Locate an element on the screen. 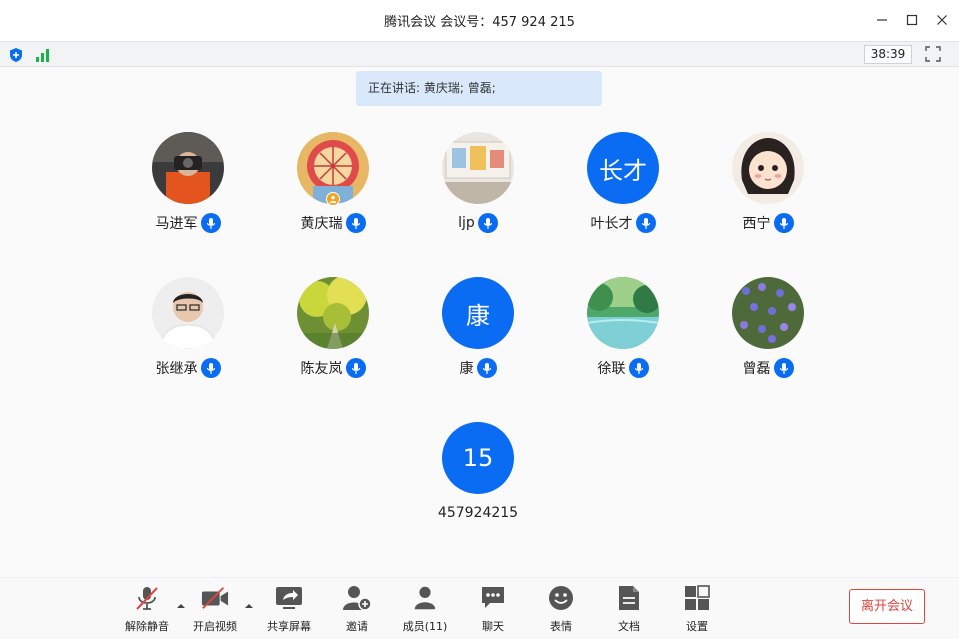 This screenshot has width=959, height=639. participant-name: ljp is located at coordinates (466, 223).